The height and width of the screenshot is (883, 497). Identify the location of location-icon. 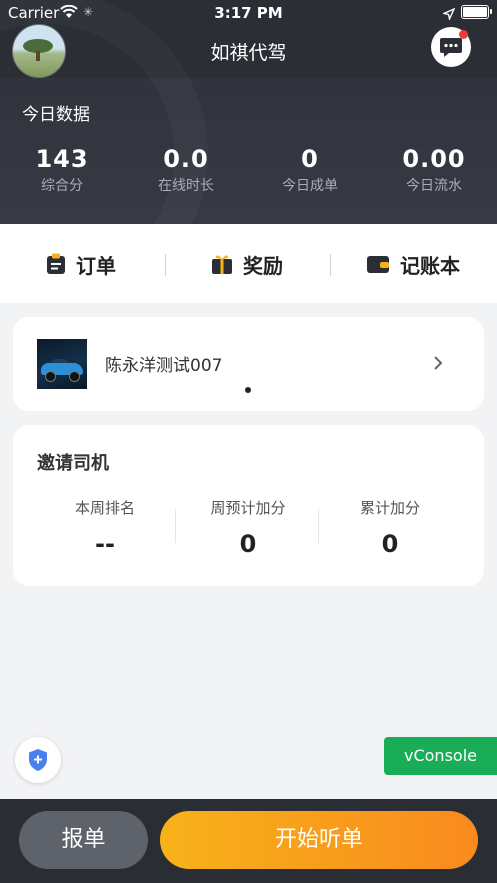
(448, 14).